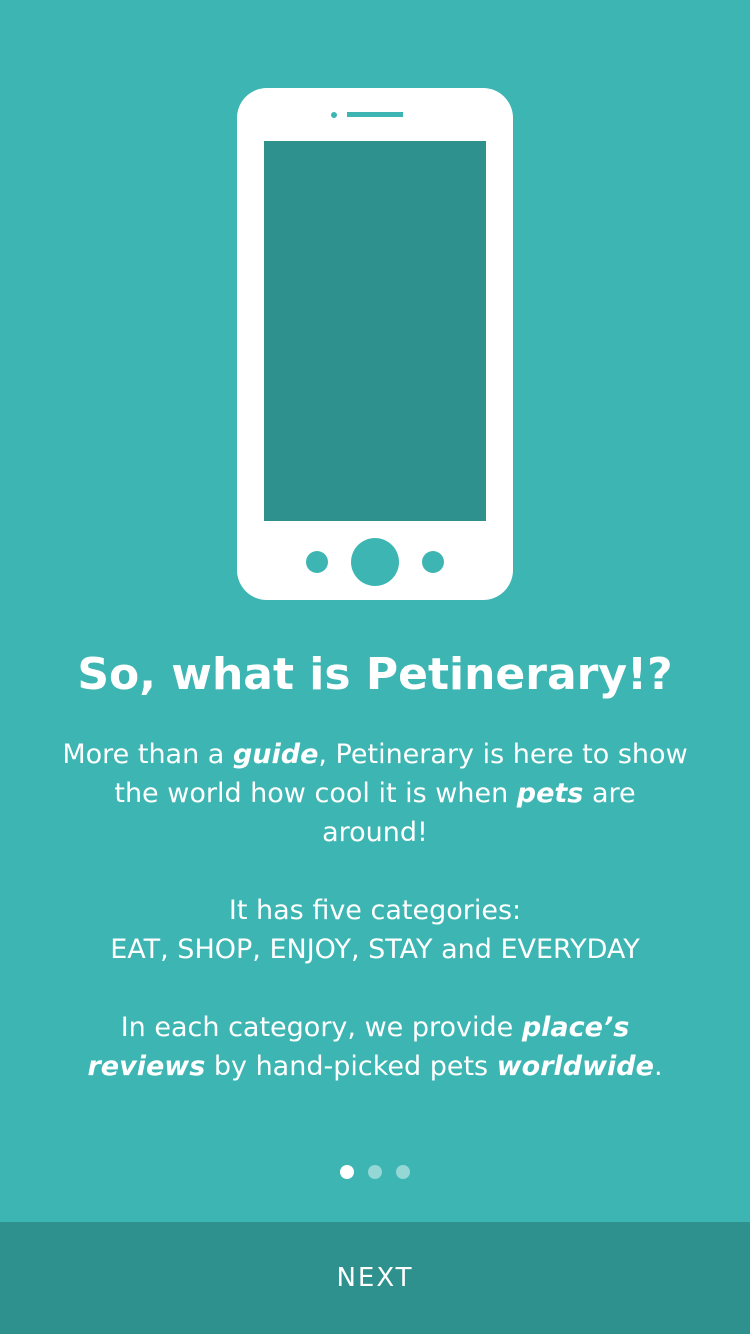  What do you see at coordinates (433, 562) in the screenshot?
I see `phone-right-button` at bounding box center [433, 562].